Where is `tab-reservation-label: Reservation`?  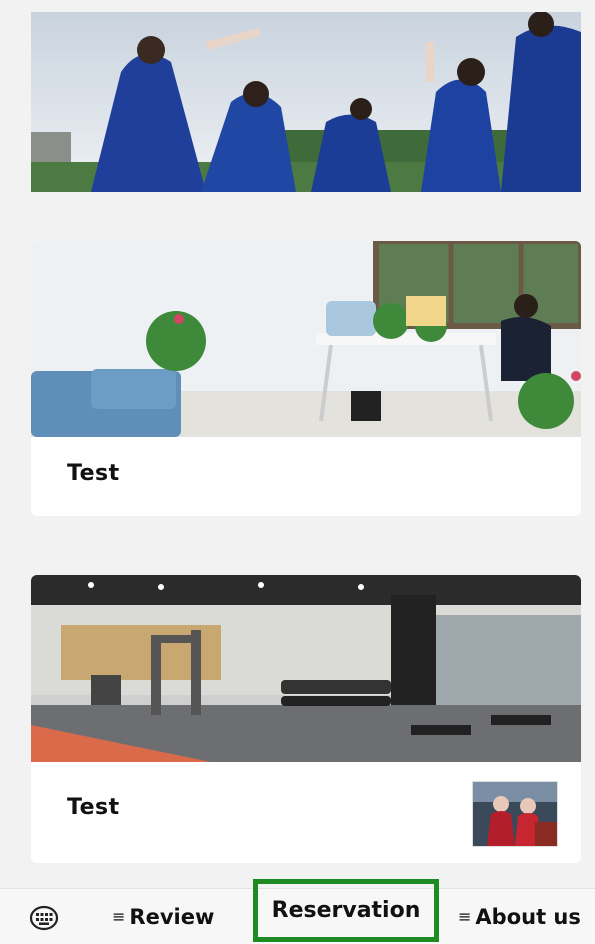
tab-reservation-label: Reservation is located at coordinates (346, 910).